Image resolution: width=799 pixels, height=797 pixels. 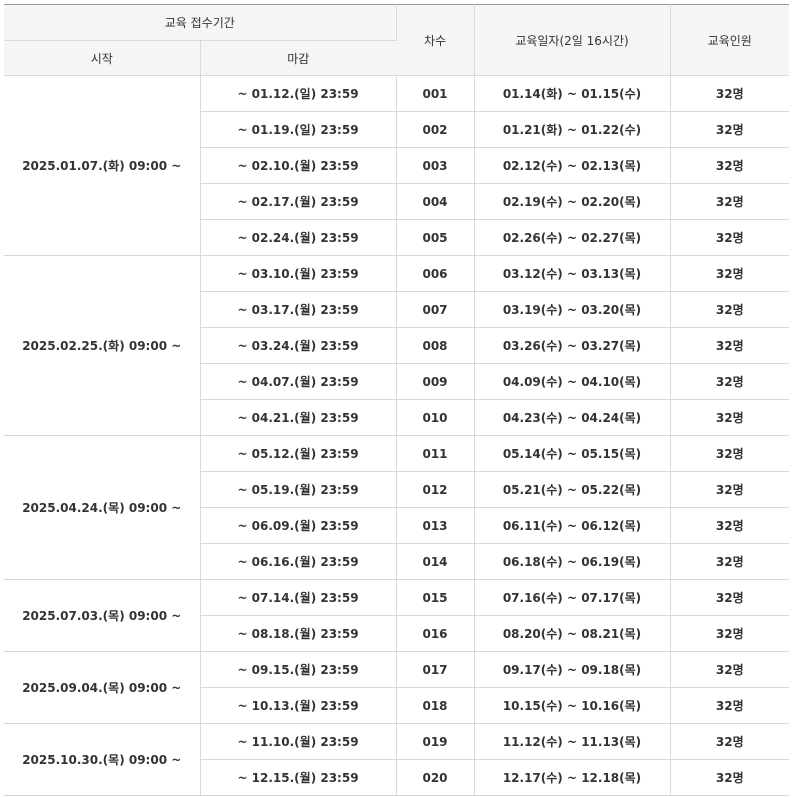 What do you see at coordinates (435, 597) in the screenshot?
I see `round-cell: 015` at bounding box center [435, 597].